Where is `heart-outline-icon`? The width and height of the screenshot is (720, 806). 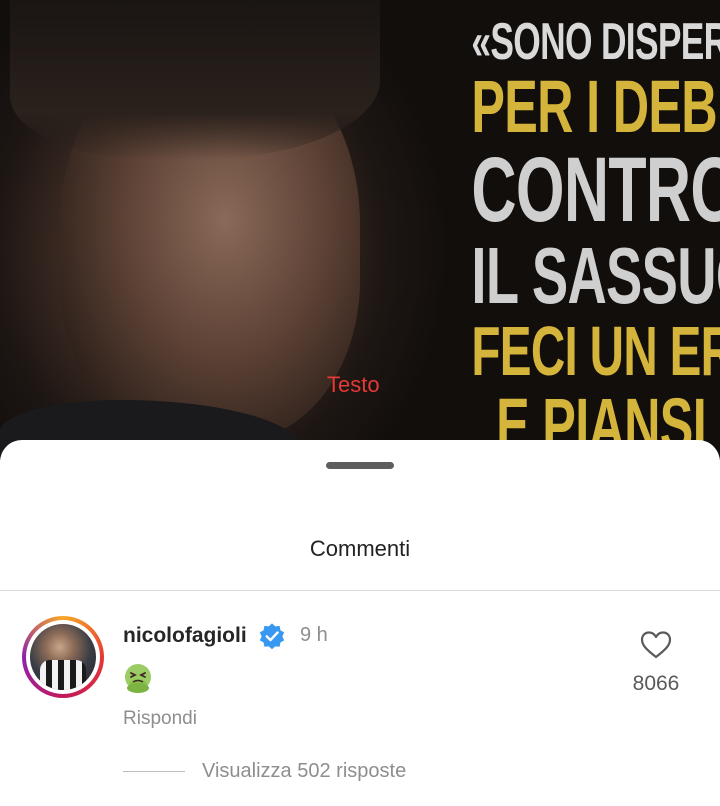
heart-outline-icon is located at coordinates (656, 645).